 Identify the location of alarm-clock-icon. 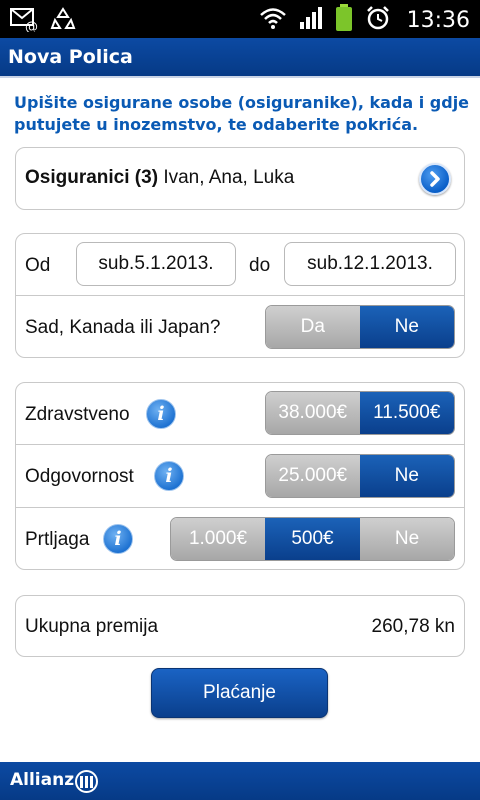
(378, 20).